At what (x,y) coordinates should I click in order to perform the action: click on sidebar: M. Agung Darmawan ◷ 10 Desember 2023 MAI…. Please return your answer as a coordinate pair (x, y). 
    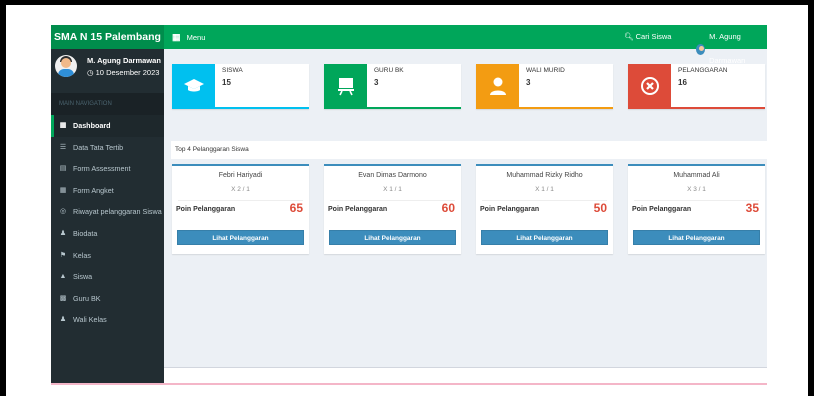
    Looking at the image, I should click on (107, 216).